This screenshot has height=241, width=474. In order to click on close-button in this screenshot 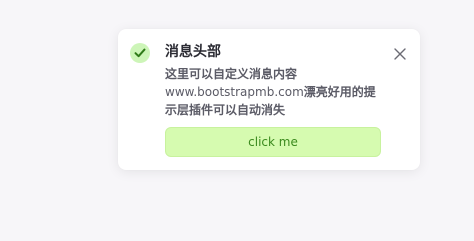, I will do `click(400, 54)`.